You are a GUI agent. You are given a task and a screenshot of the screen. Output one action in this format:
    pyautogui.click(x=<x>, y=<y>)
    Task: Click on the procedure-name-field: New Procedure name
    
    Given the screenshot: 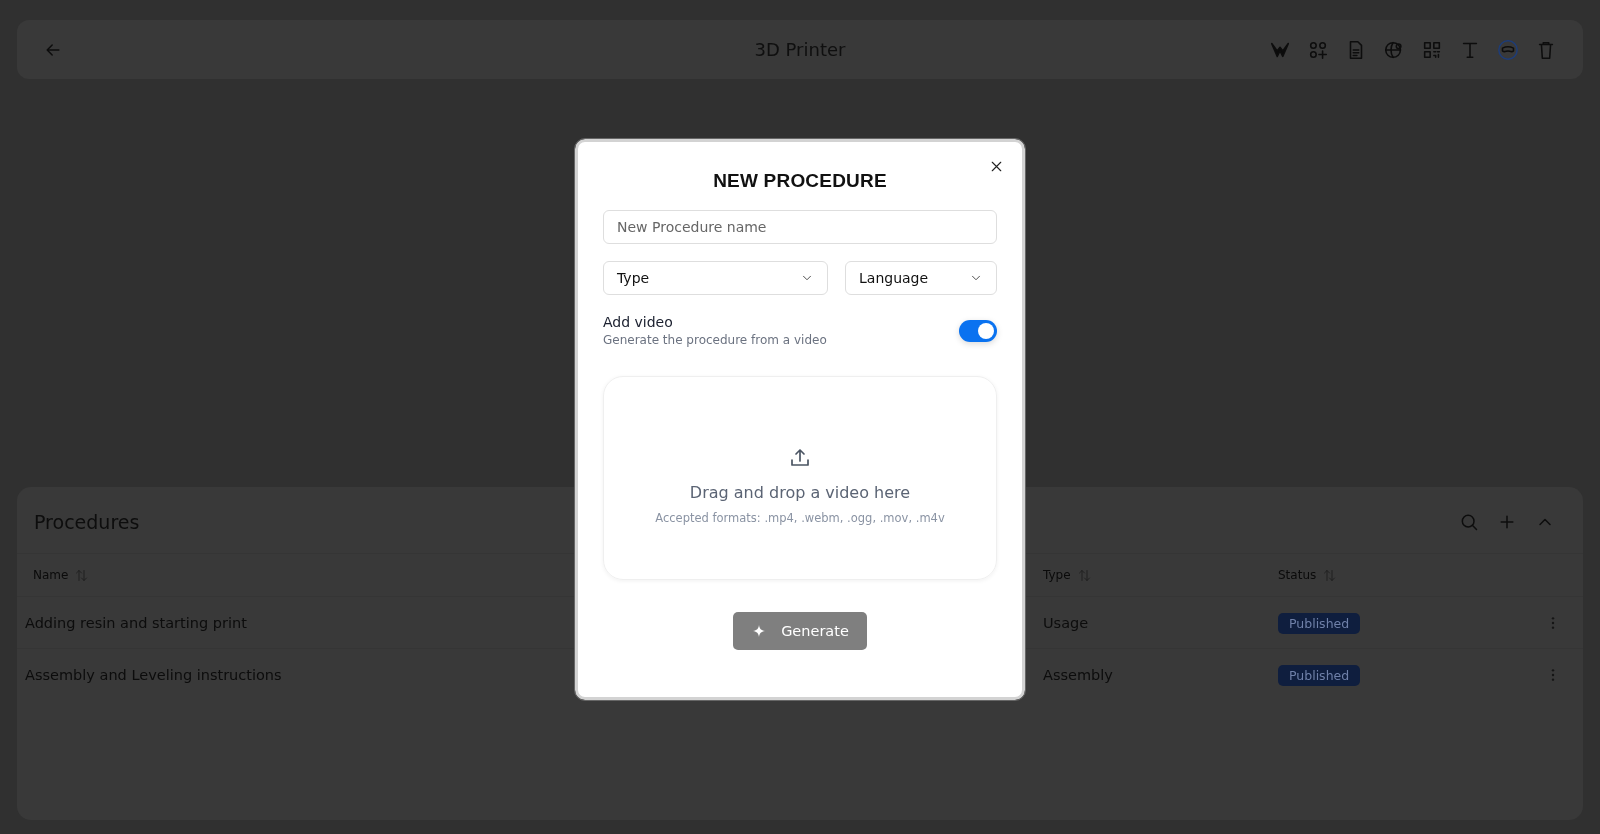 What is the action you would take?
    pyautogui.click(x=800, y=227)
    